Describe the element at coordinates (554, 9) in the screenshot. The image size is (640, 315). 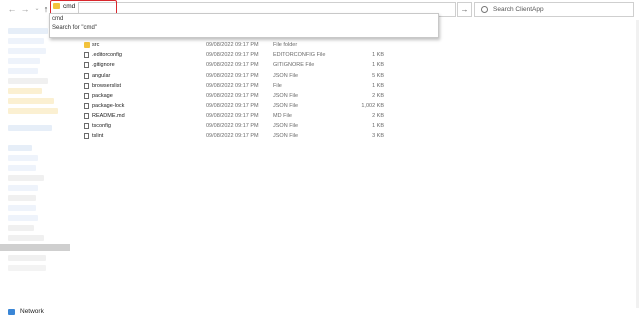
I see `search-box: Search ClientApp` at that location.